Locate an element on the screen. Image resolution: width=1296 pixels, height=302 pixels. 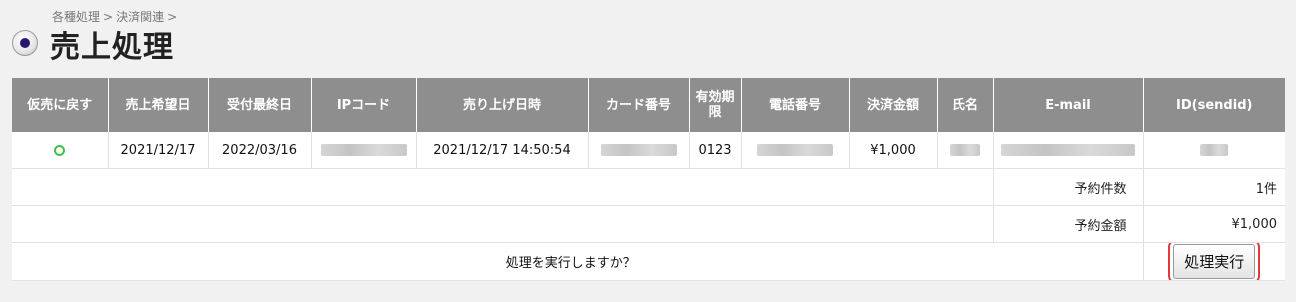
expiry-cell: 0123 is located at coordinates (715, 150).